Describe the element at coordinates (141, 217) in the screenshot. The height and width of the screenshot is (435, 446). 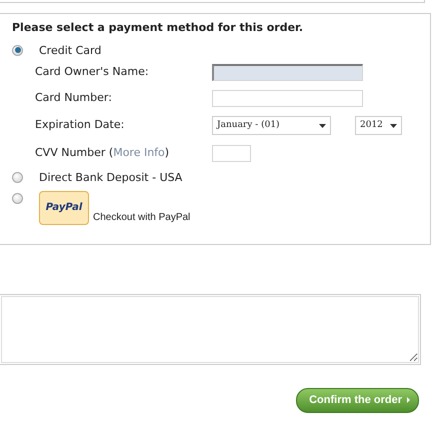
I see `paypal-label: Checkout with PayPal` at that location.